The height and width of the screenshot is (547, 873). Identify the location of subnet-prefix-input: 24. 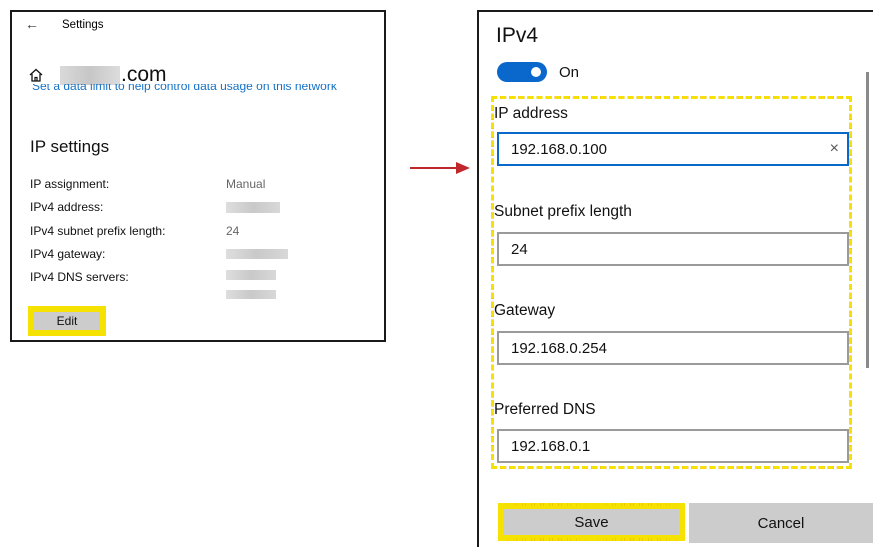
(673, 249).